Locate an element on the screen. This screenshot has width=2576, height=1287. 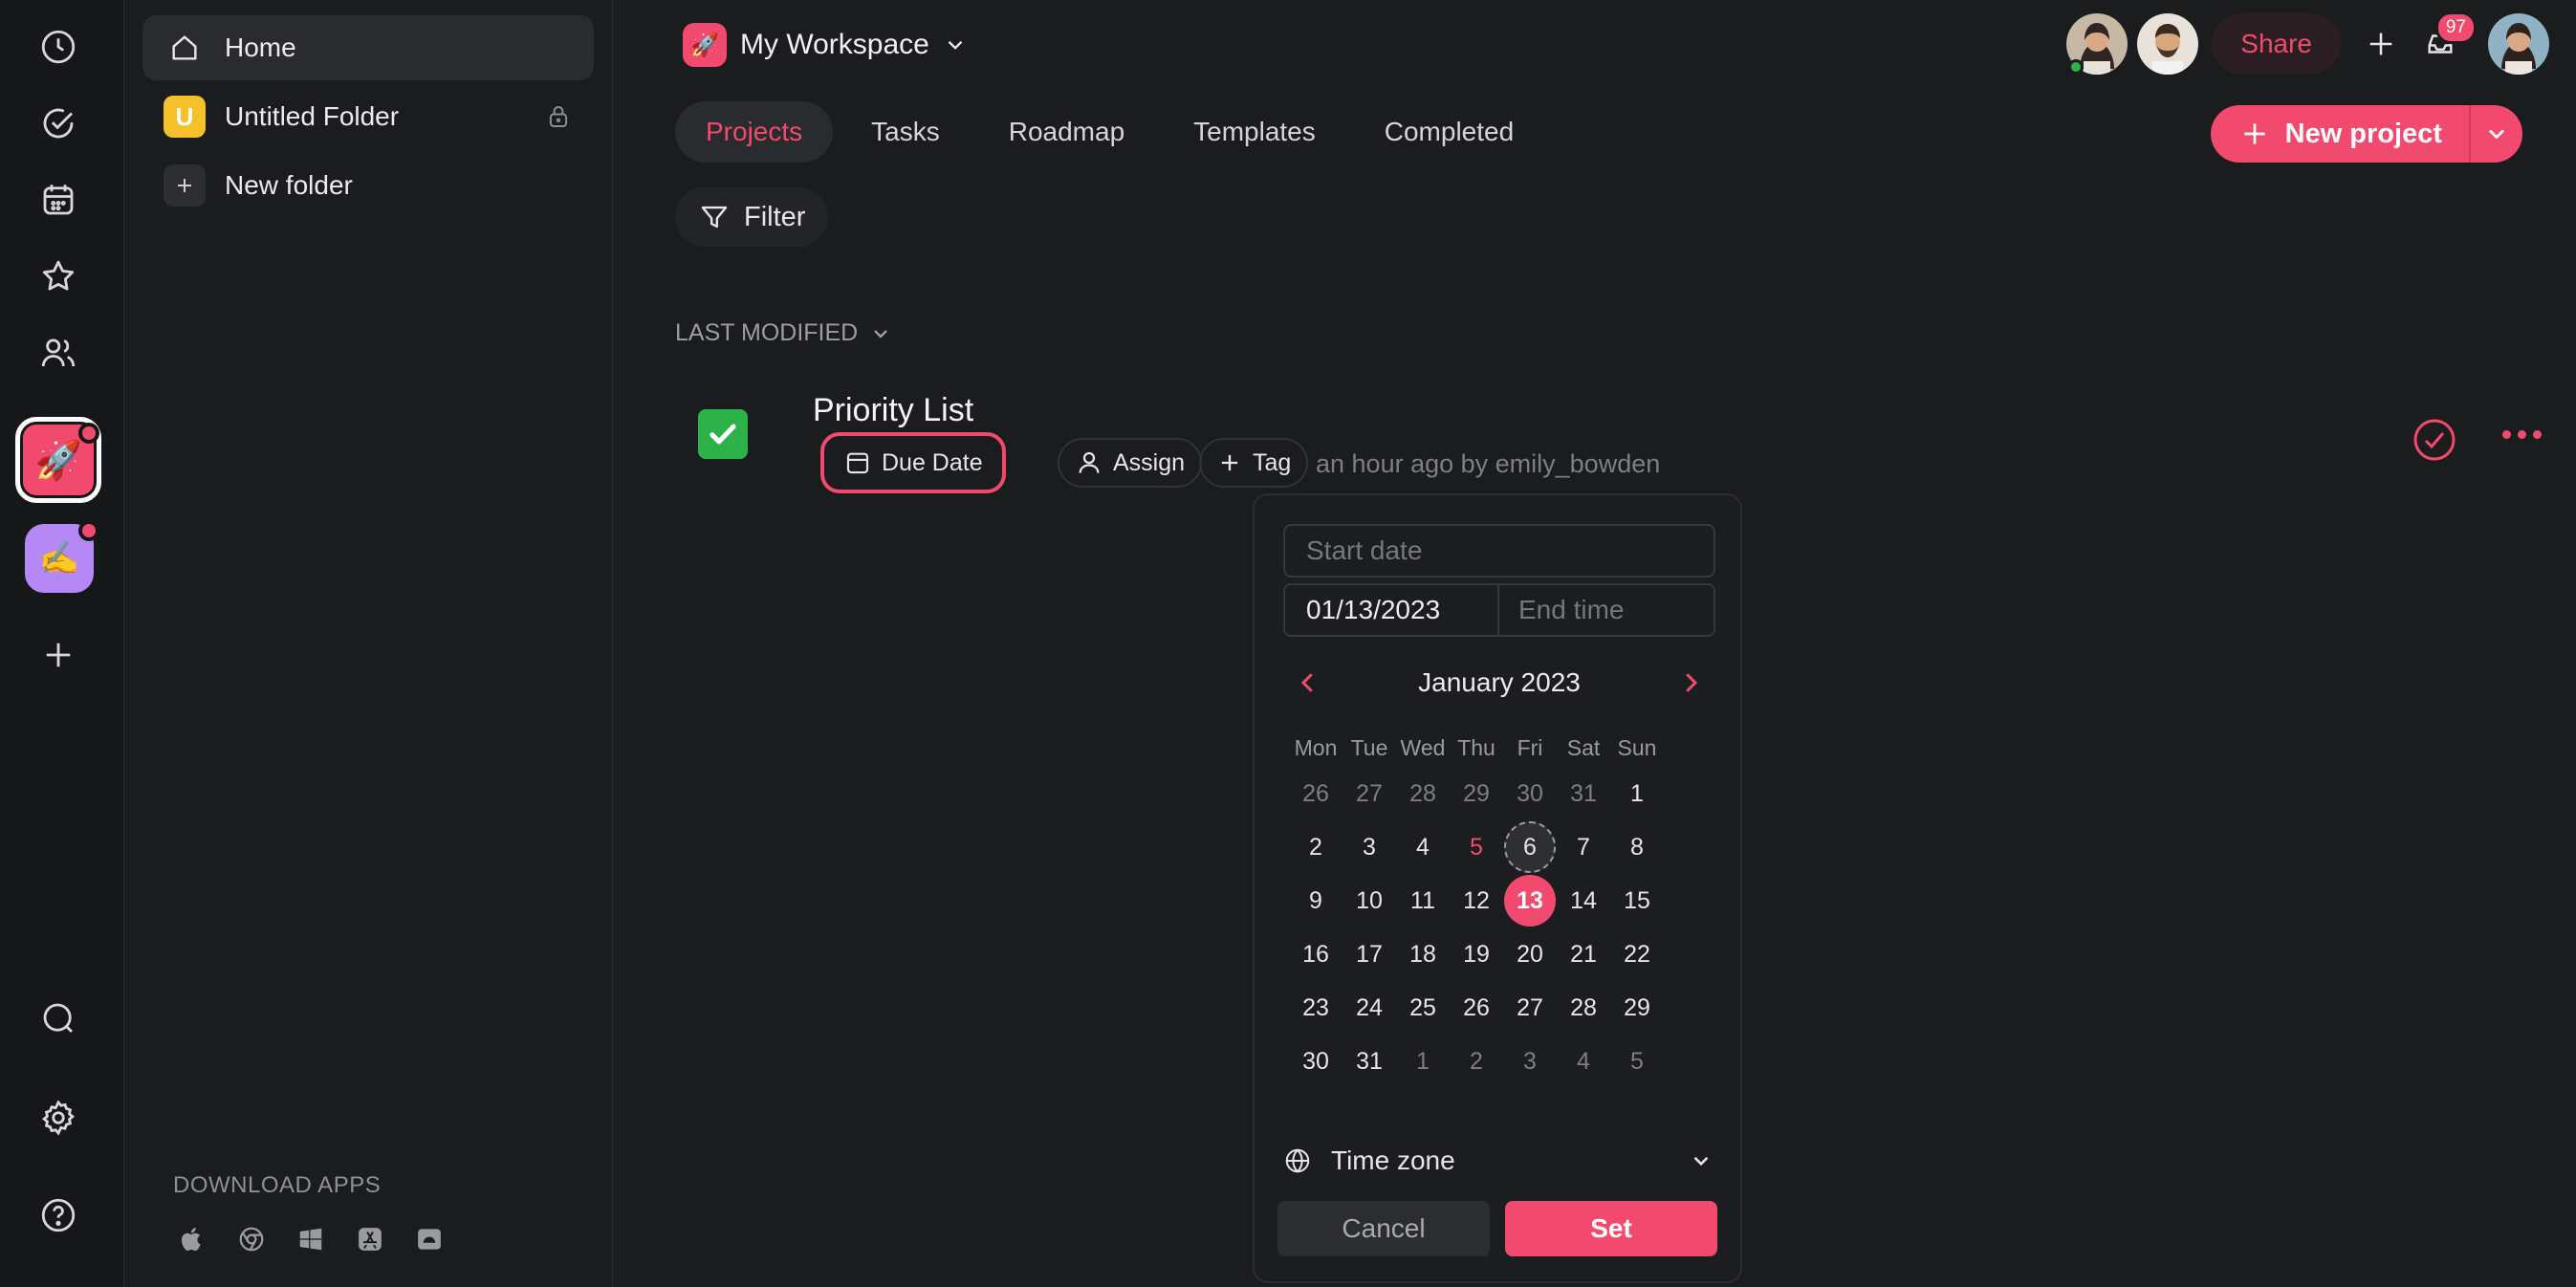
calendar-day: 8 is located at coordinates (1637, 847).